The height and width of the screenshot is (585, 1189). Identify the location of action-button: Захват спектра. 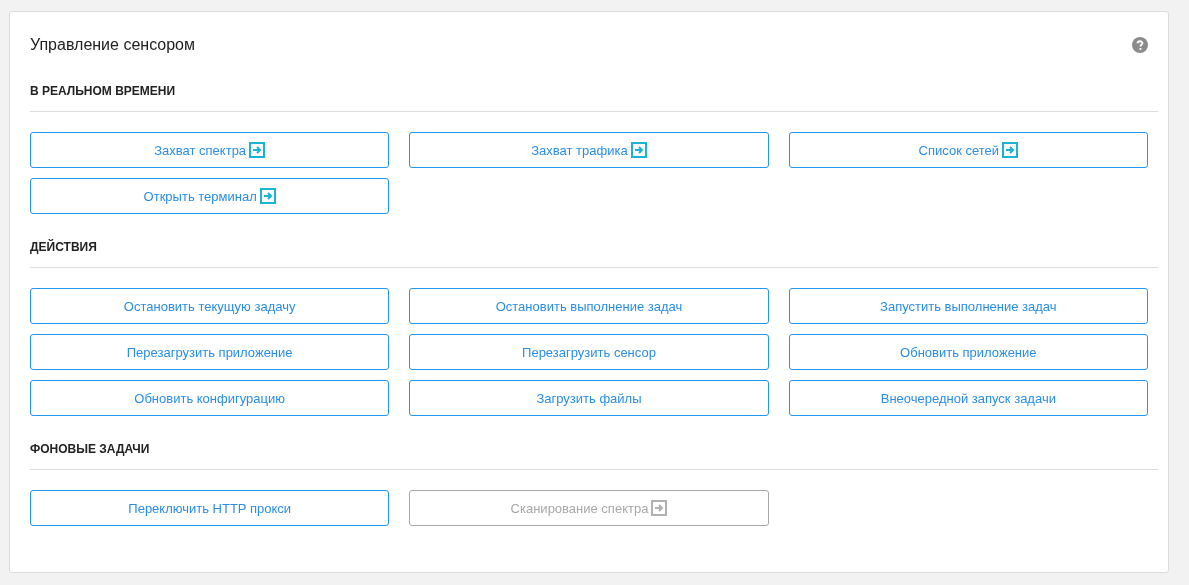
(210, 150).